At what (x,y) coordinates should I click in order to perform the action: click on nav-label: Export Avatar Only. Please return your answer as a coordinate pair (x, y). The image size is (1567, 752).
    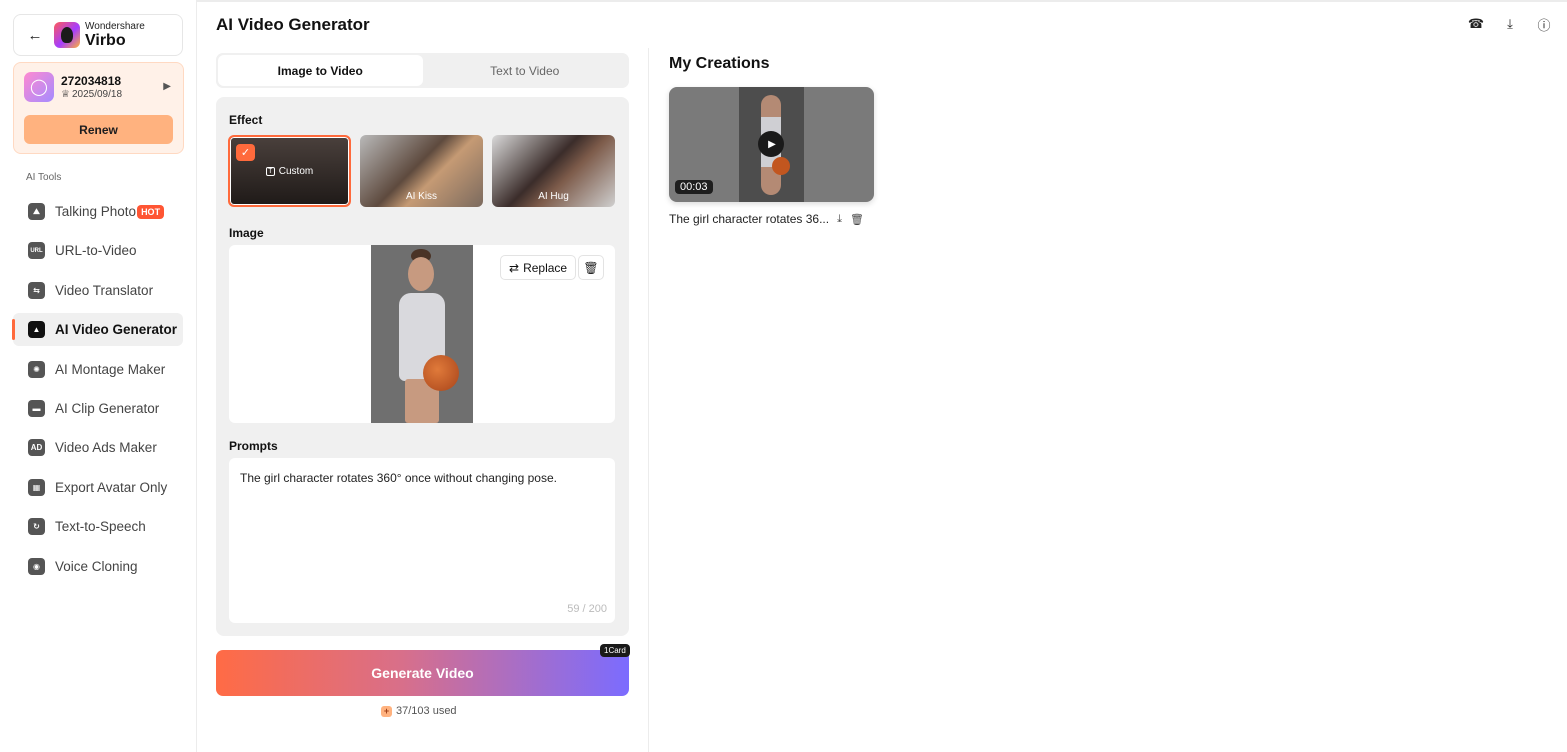
    Looking at the image, I should click on (111, 487).